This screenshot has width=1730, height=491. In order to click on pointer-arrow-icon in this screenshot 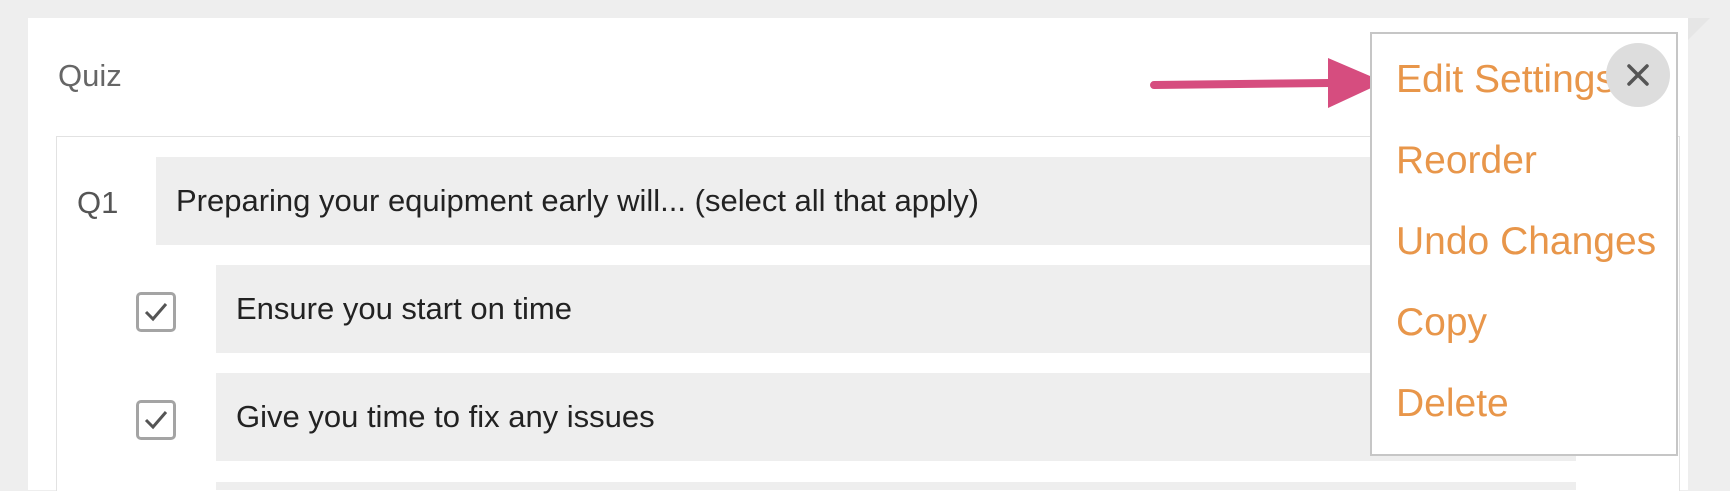, I will do `click(1267, 83)`.